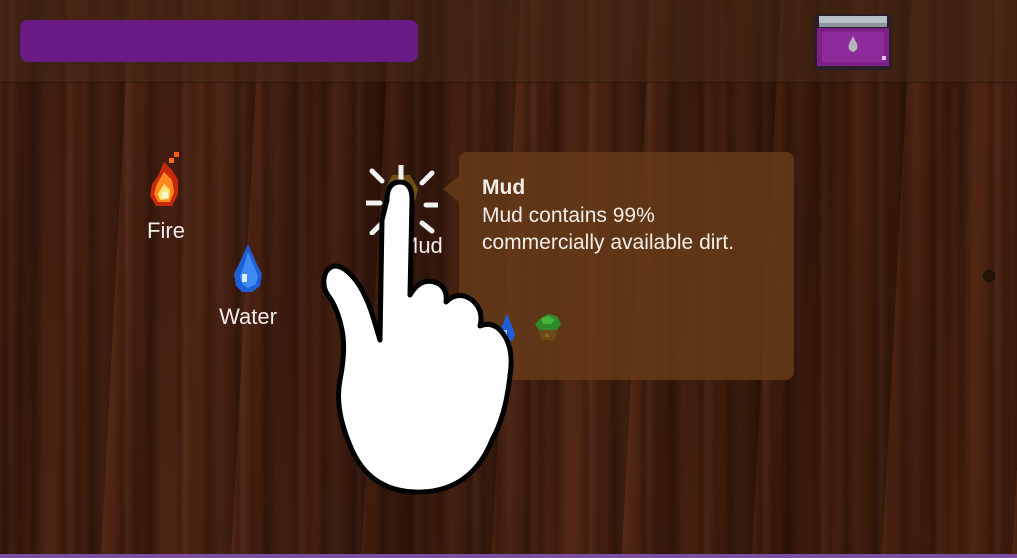  Describe the element at coordinates (989, 276) in the screenshot. I see `small-dot-icon` at that location.